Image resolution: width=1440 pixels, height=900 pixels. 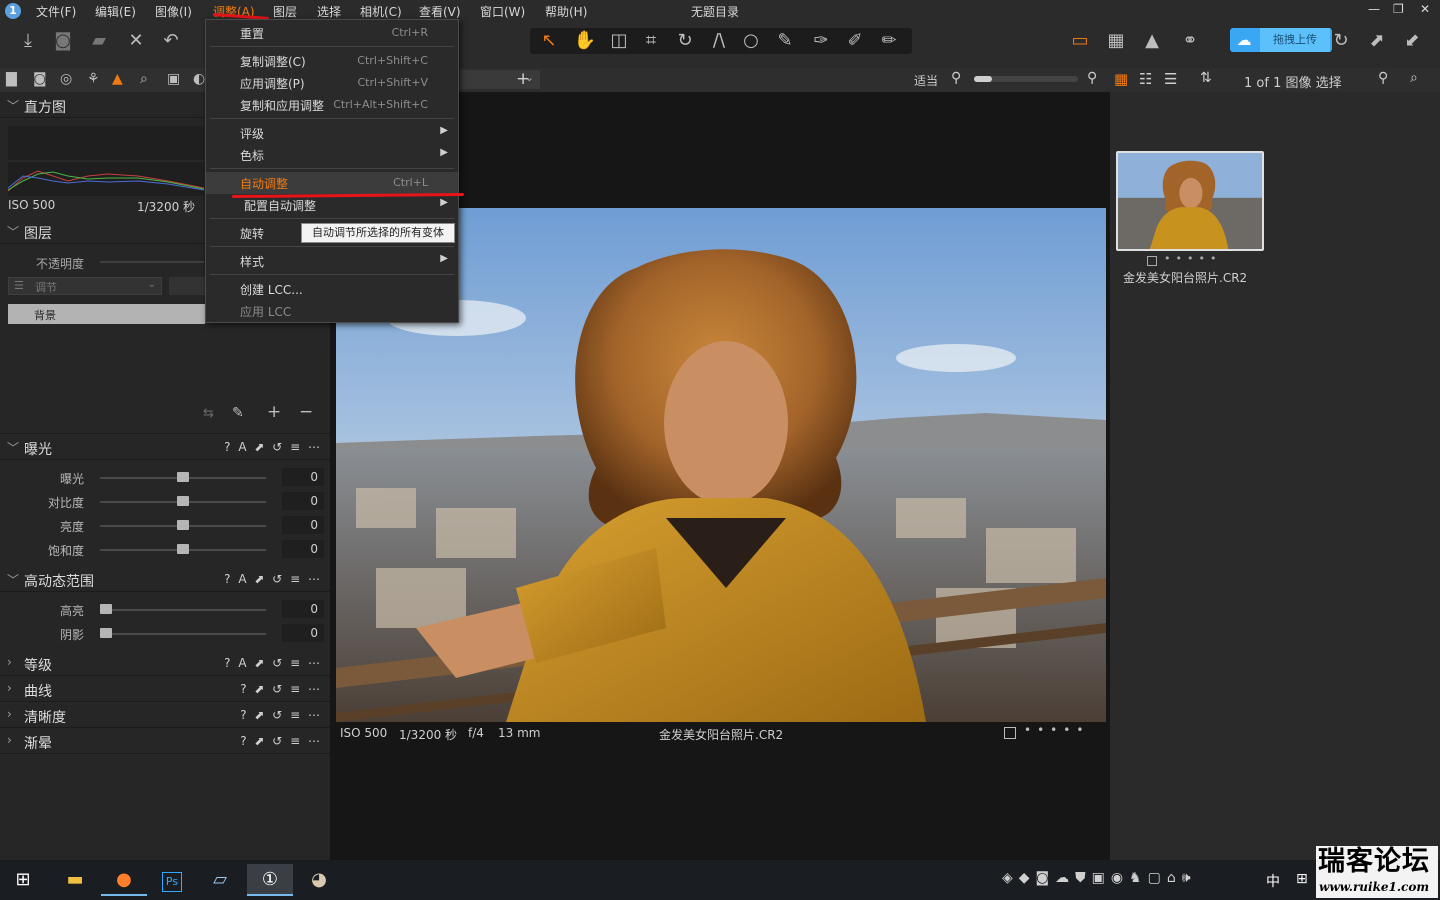 What do you see at coordinates (28, 41) in the screenshot?
I see `import-icon: ⤓` at bounding box center [28, 41].